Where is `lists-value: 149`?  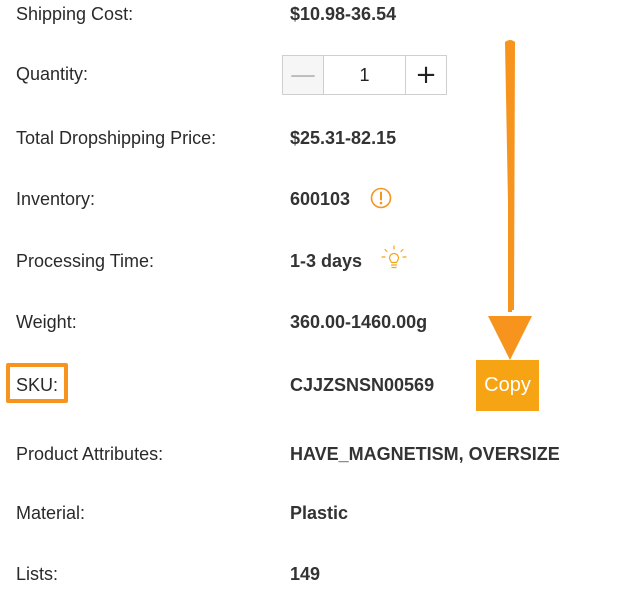
lists-value: 149 is located at coordinates (305, 574).